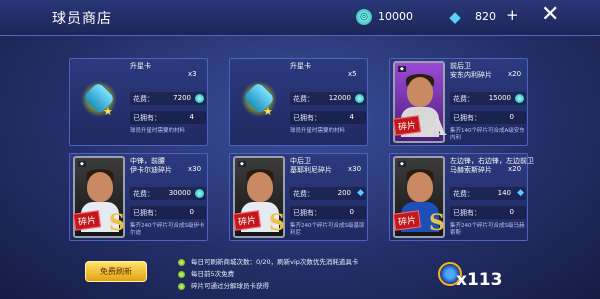 The image size is (600, 299). What do you see at coordinates (487, 229) in the screenshot?
I see `card-description: 集齐240个碎片可合成S级马赫索斯` at bounding box center [487, 229].